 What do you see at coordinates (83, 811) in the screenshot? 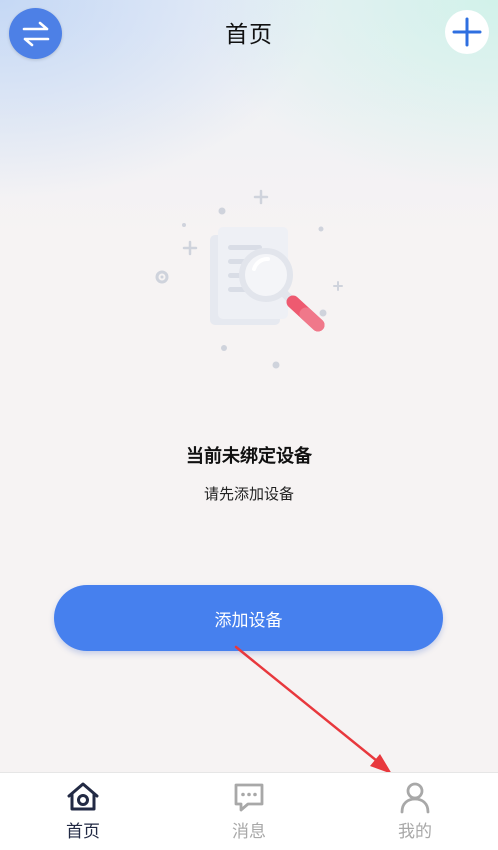
I see `tab-home: 首页` at bounding box center [83, 811].